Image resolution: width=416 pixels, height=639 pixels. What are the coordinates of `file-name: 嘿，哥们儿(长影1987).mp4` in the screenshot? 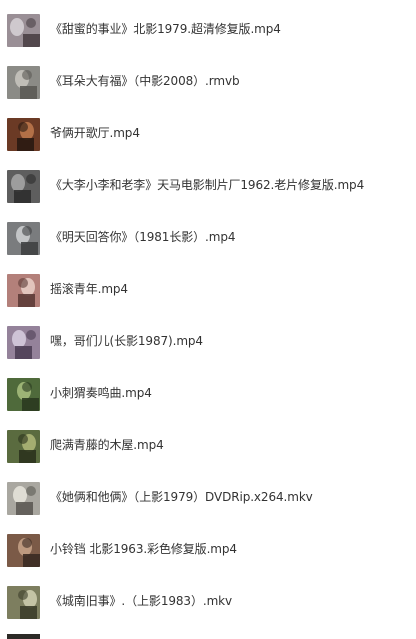 It's located at (126, 341).